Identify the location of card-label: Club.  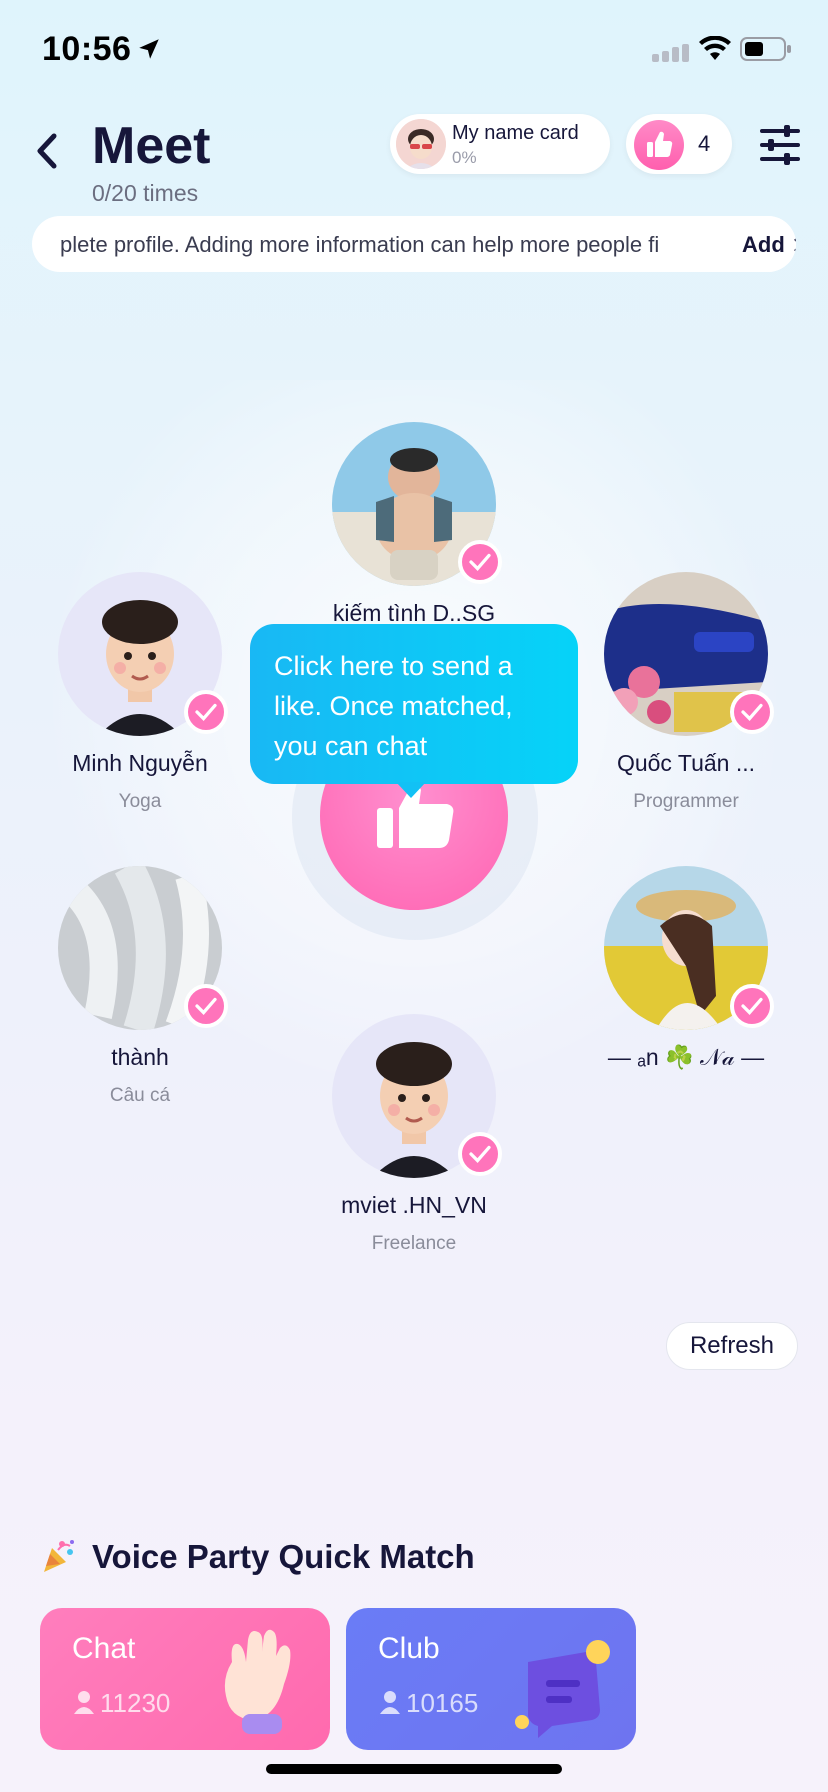
(409, 1648).